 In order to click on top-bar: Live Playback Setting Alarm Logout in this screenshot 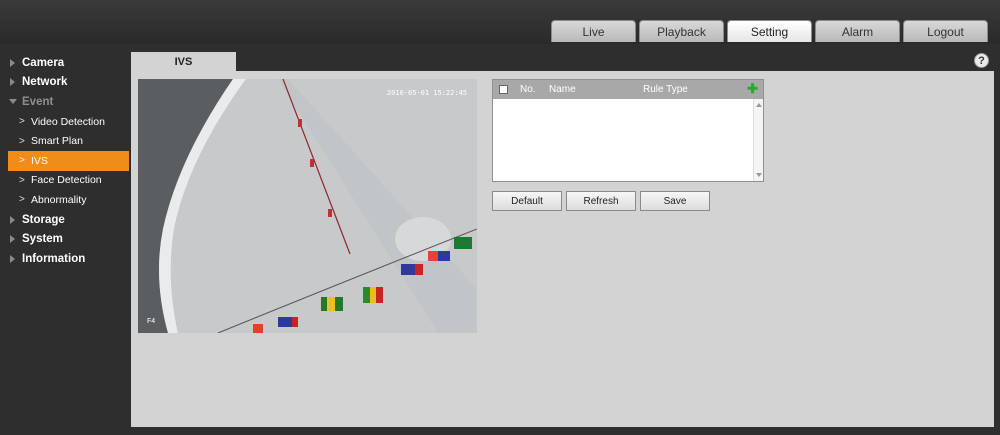, I will do `click(500, 22)`.